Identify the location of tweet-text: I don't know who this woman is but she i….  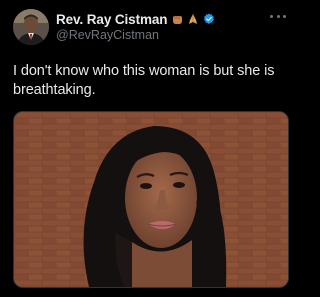
(144, 80).